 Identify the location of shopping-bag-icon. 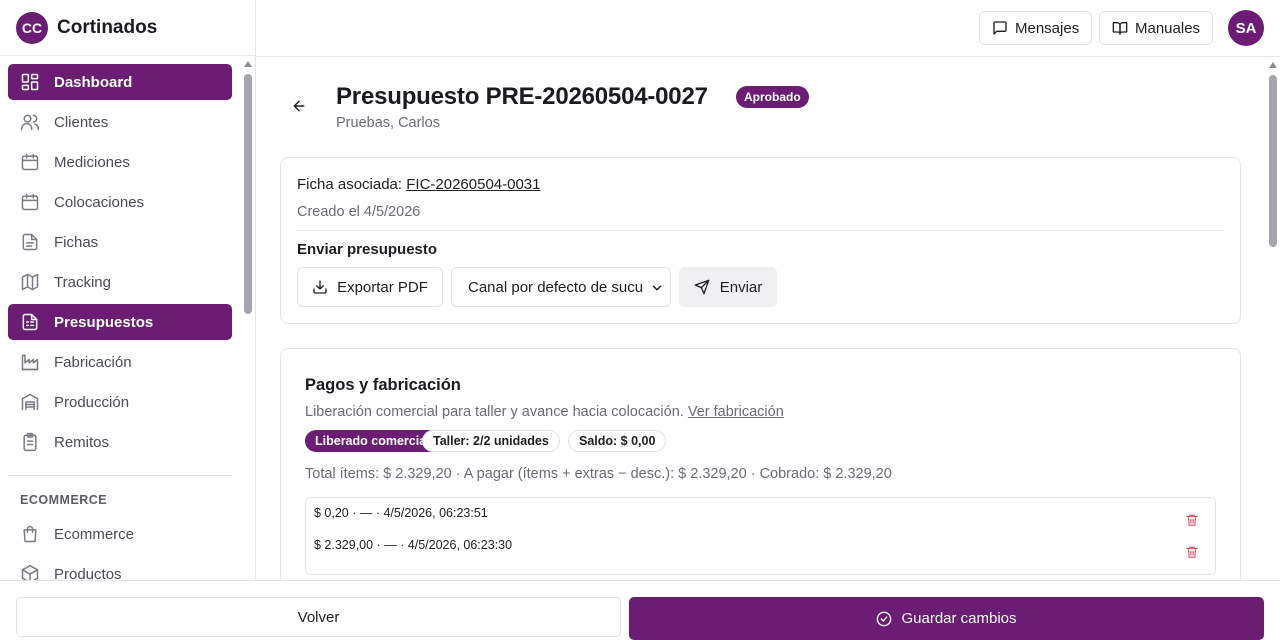
(30, 534).